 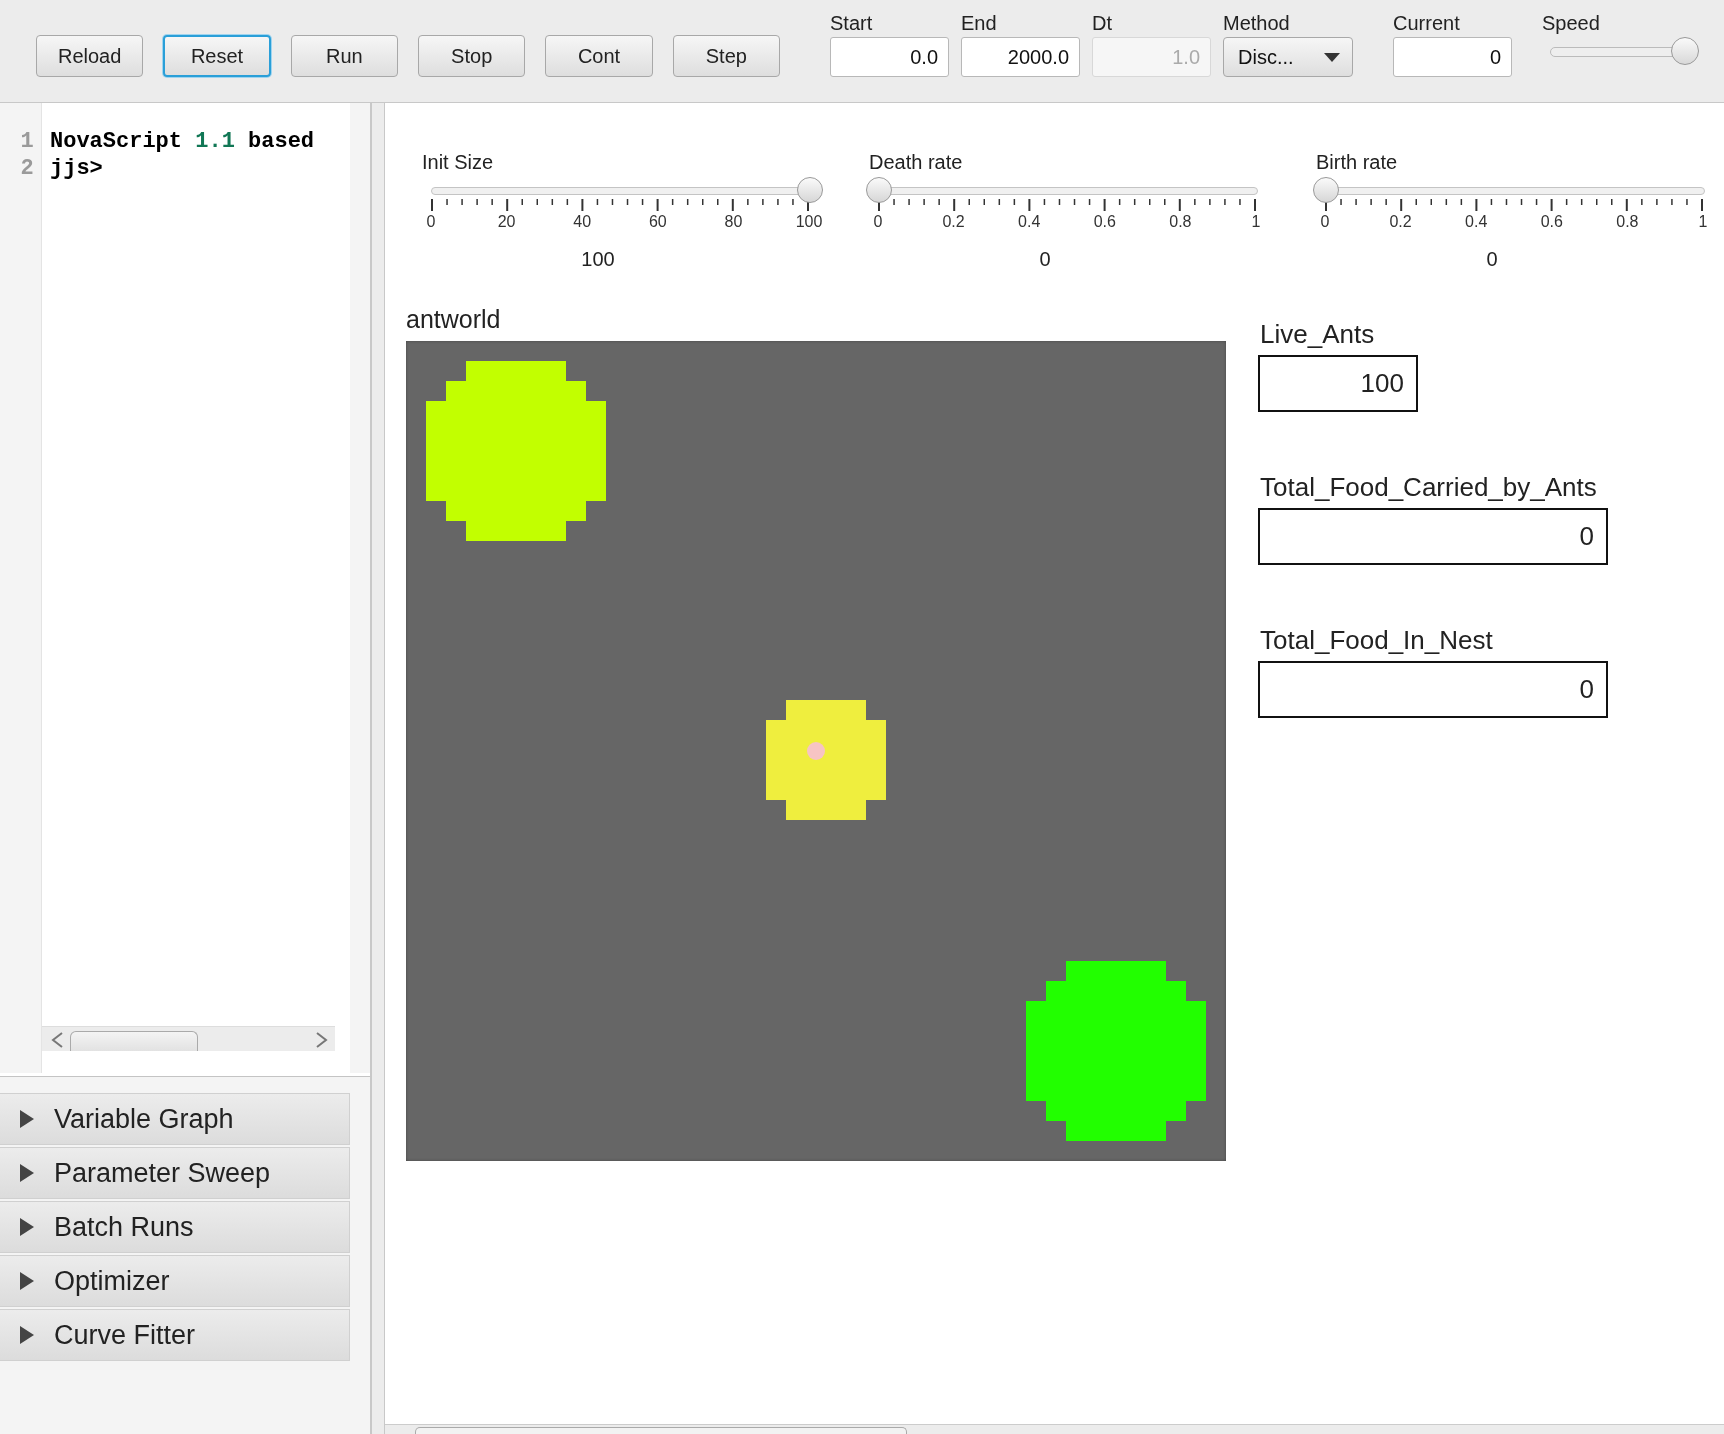 I want to click on field-label: Start, so click(x=852, y=23).